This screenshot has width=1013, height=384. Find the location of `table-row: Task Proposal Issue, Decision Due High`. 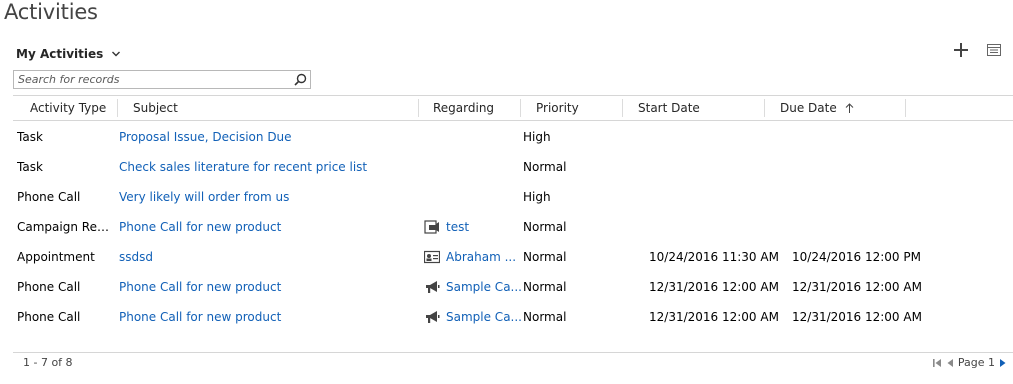

table-row: Task Proposal Issue, Decision Due High is located at coordinates (513, 137).